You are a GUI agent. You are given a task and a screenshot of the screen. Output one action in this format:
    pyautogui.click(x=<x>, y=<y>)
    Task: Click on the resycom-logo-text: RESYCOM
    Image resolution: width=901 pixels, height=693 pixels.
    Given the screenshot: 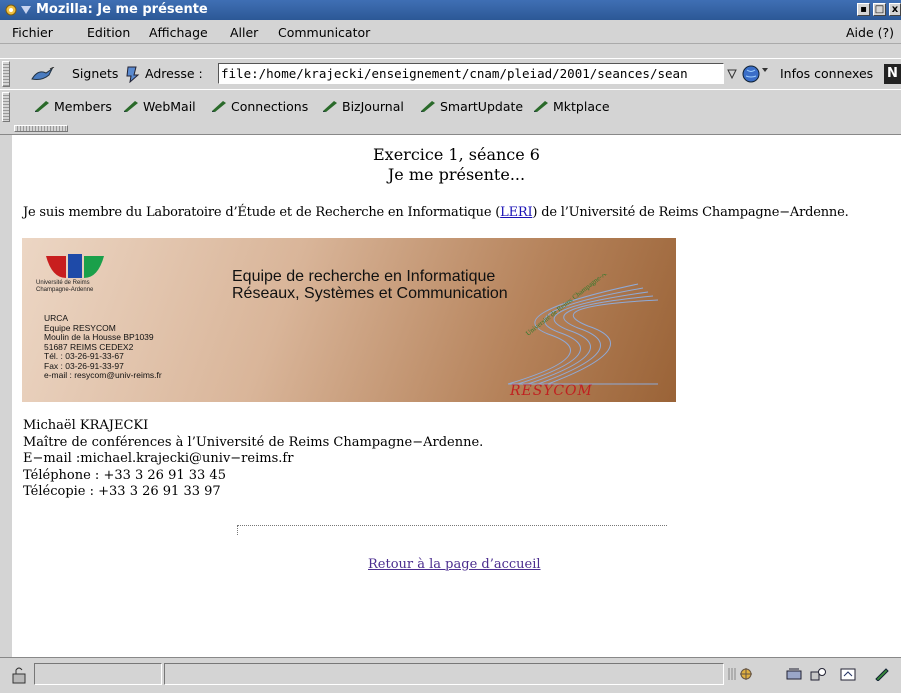 What is the action you would take?
    pyautogui.click(x=551, y=391)
    